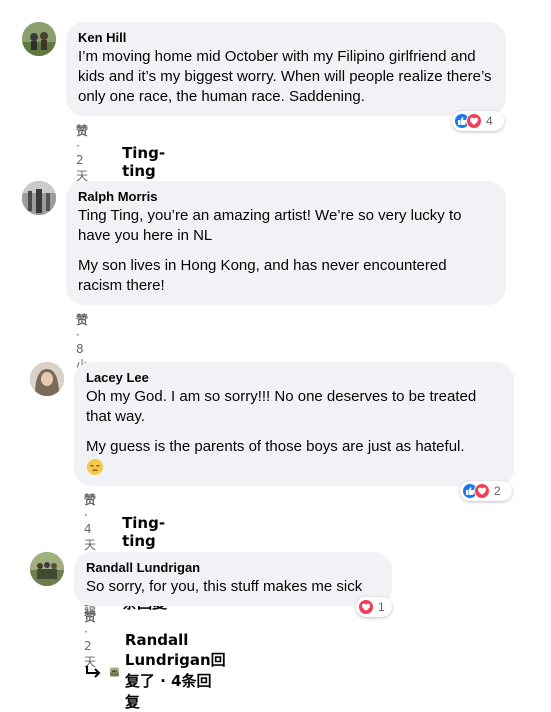  I want to click on comment-author: Randall Lundrigan, so click(233, 567).